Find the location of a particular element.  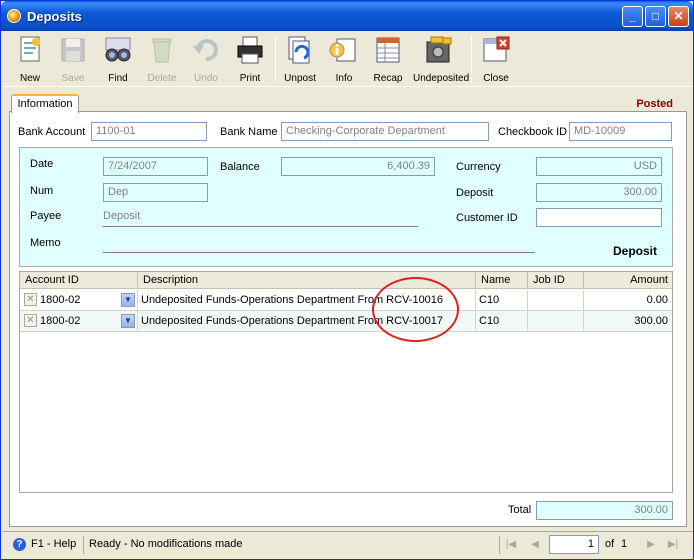

info-button: Info is located at coordinates (344, 59).